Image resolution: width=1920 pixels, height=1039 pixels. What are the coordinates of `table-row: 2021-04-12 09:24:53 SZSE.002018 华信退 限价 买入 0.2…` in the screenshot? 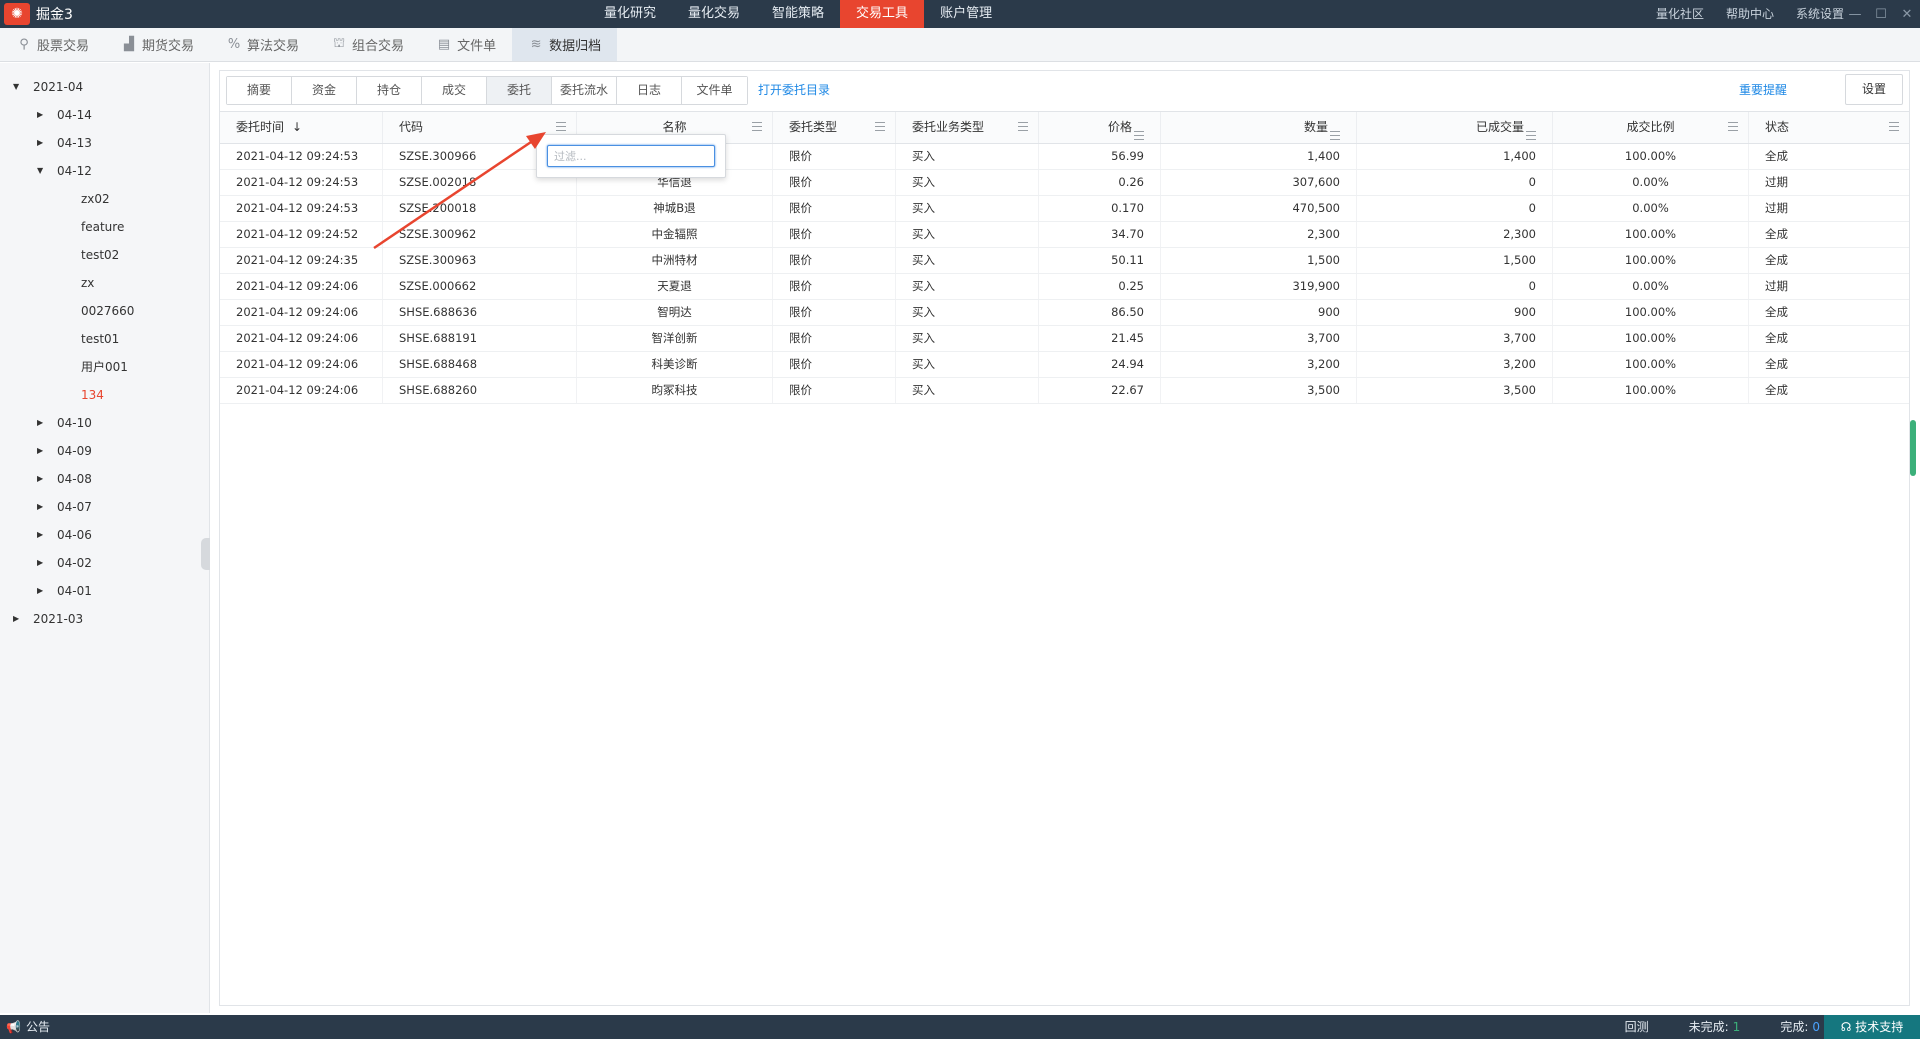 It's located at (1064, 183).